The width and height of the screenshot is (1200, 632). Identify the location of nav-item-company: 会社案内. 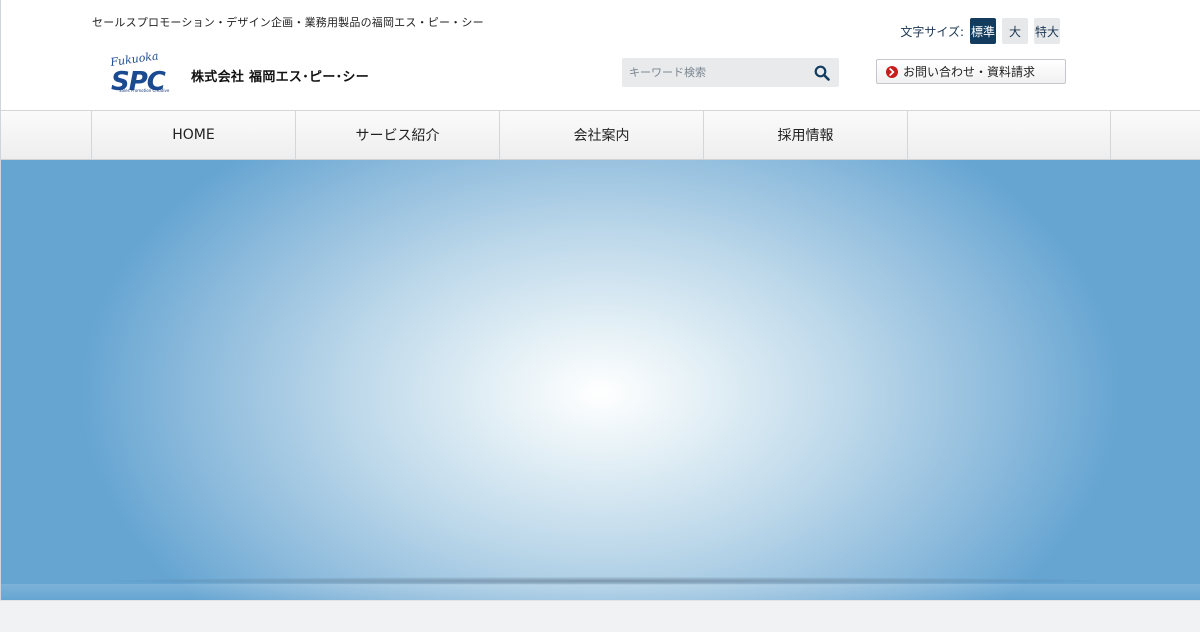
(601, 135).